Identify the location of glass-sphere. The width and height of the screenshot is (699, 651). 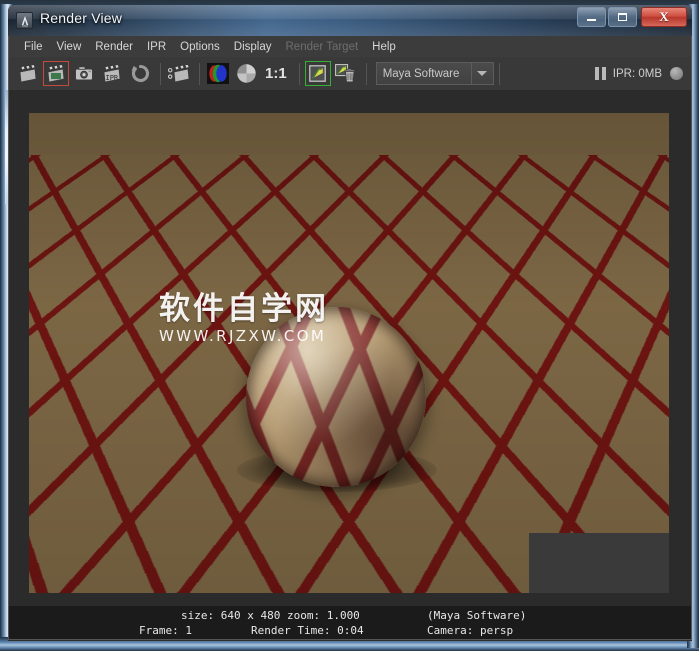
(336, 397).